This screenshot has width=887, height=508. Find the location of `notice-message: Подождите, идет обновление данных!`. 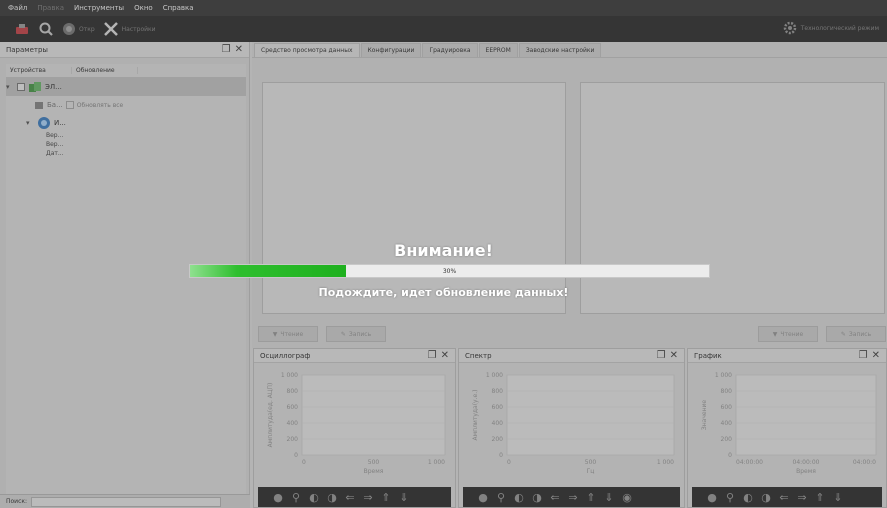

notice-message: Подождите, идет обновление данных! is located at coordinates (443, 292).